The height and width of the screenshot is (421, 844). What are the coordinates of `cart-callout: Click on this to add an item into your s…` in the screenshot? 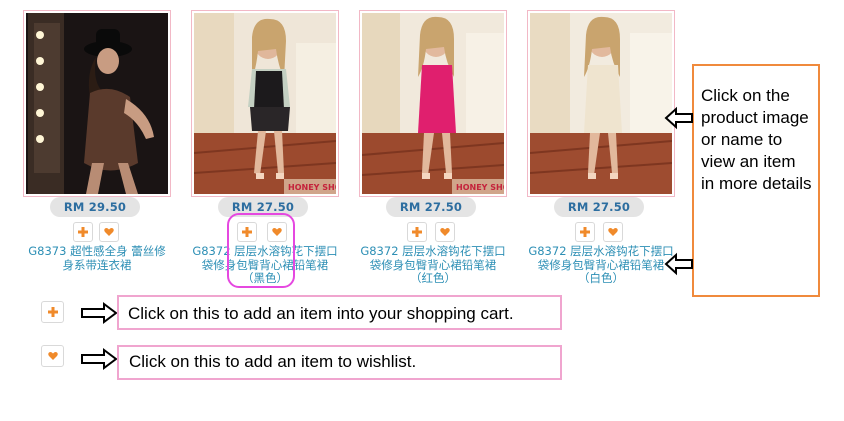 It's located at (339, 312).